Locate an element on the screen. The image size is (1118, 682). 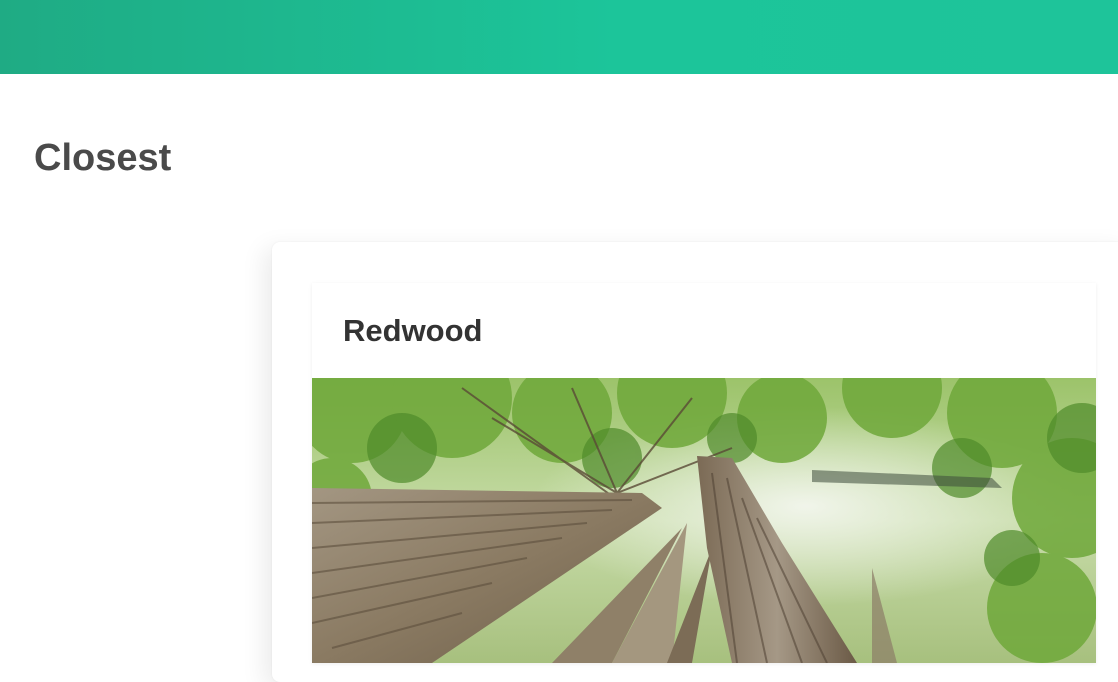
top-app-bar is located at coordinates (559, 37).